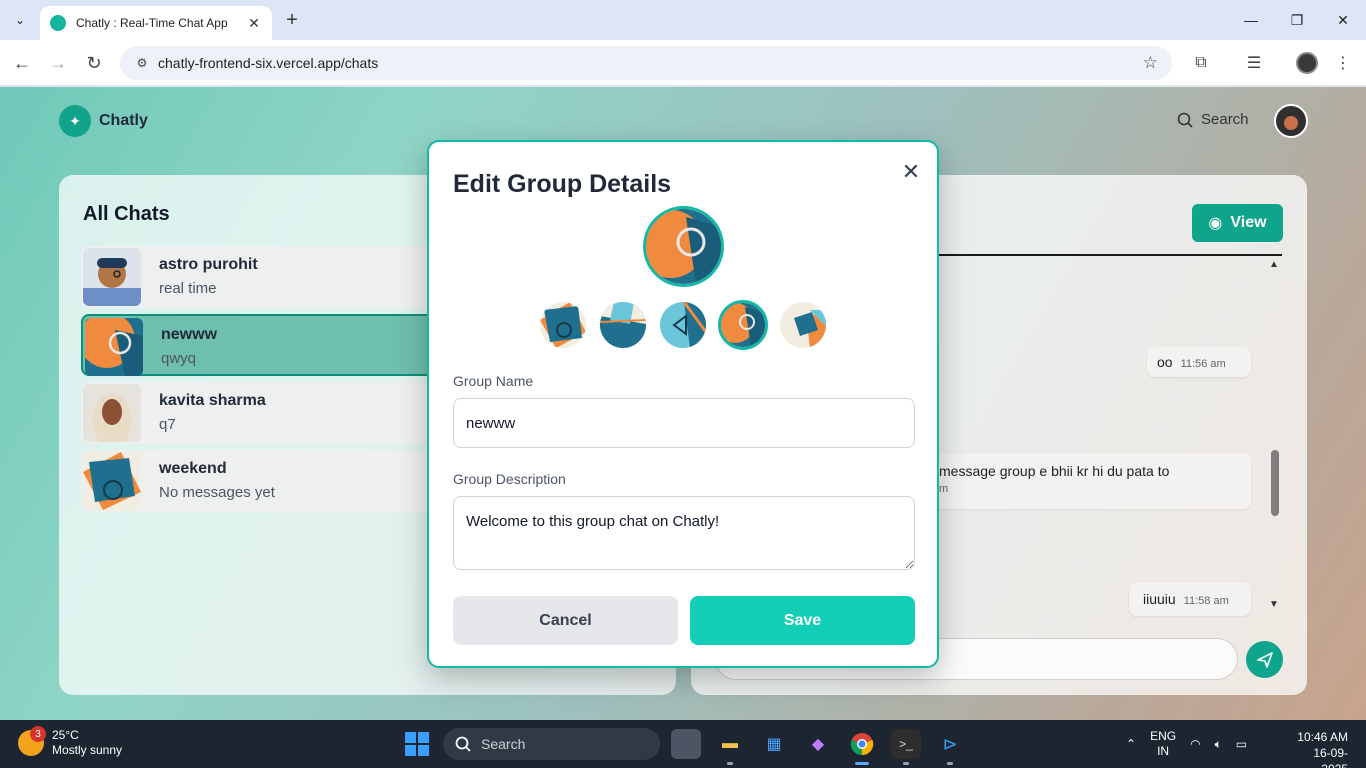  Describe the element at coordinates (114, 347) in the screenshot. I see `group-avatar-orange-icon` at that location.